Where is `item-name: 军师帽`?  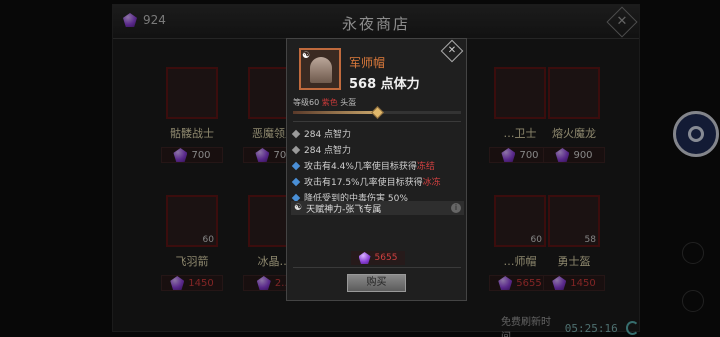 item-name: 军师帽 is located at coordinates (367, 63).